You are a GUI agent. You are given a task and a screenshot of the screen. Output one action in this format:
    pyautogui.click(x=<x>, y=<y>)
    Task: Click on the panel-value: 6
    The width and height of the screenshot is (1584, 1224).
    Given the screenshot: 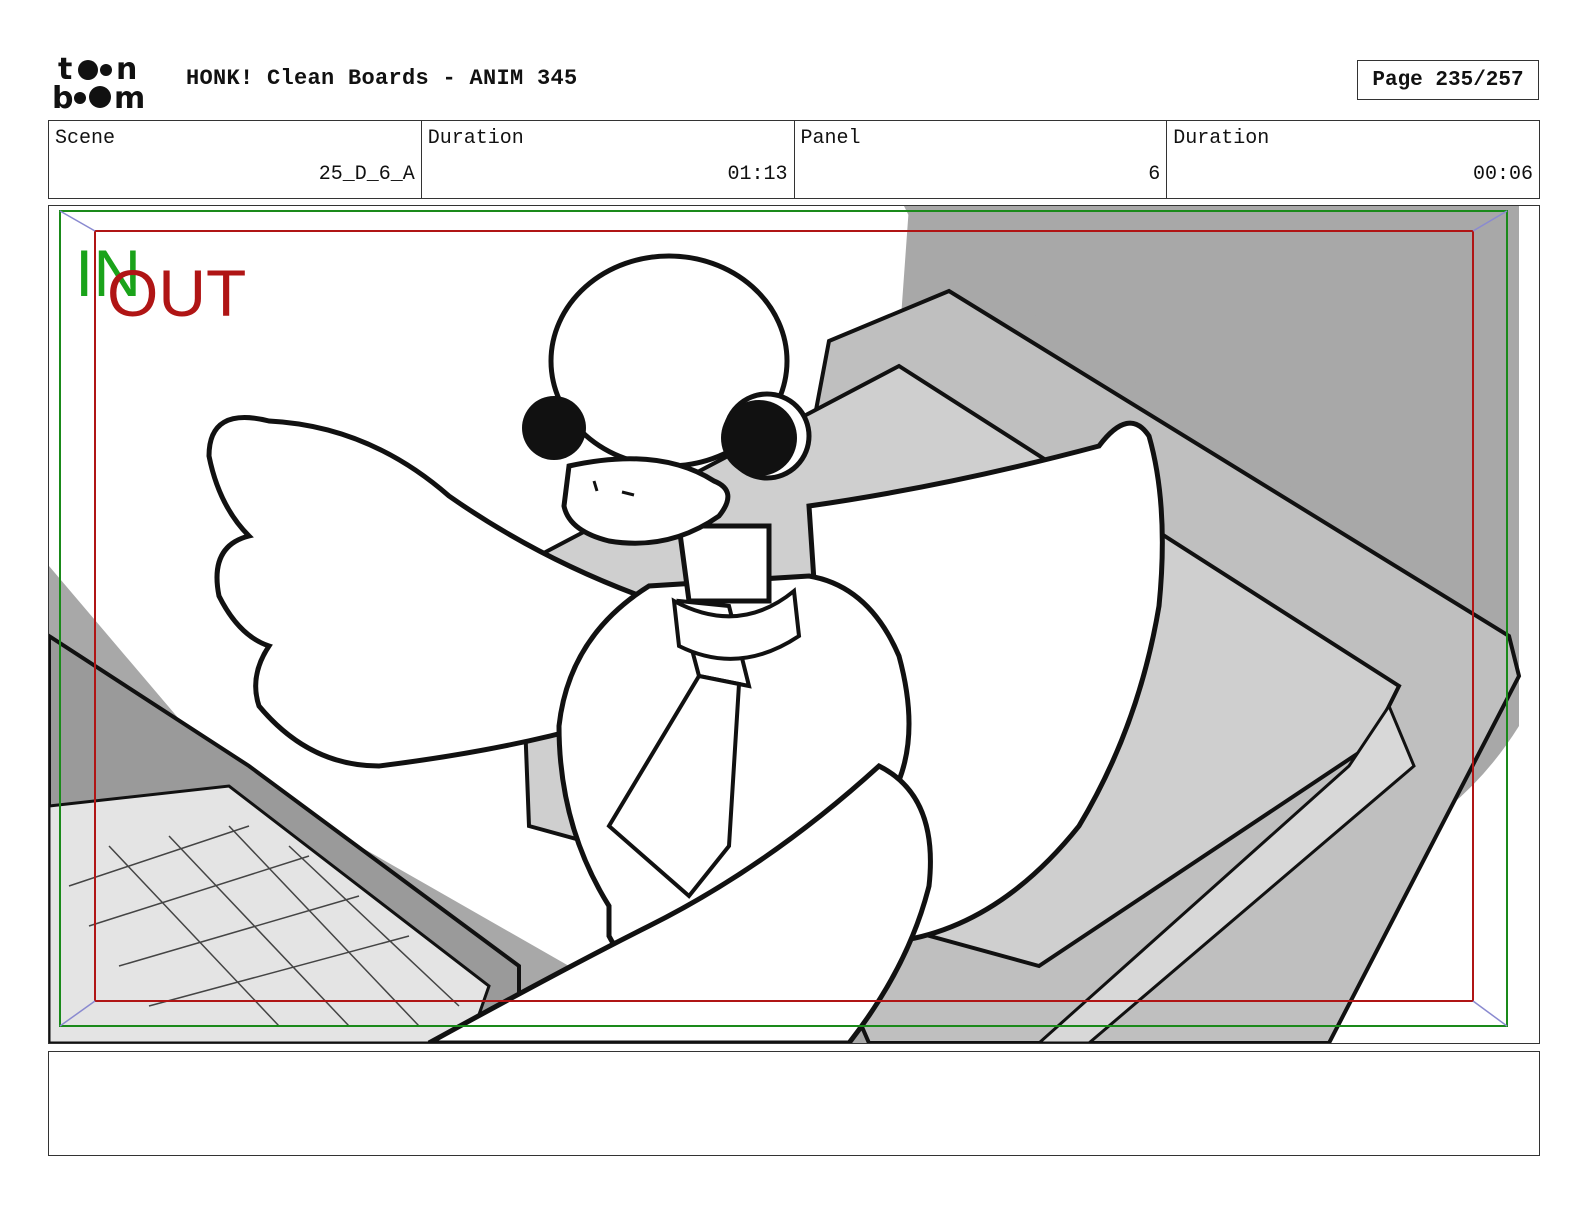 What is the action you would take?
    pyautogui.click(x=1154, y=174)
    